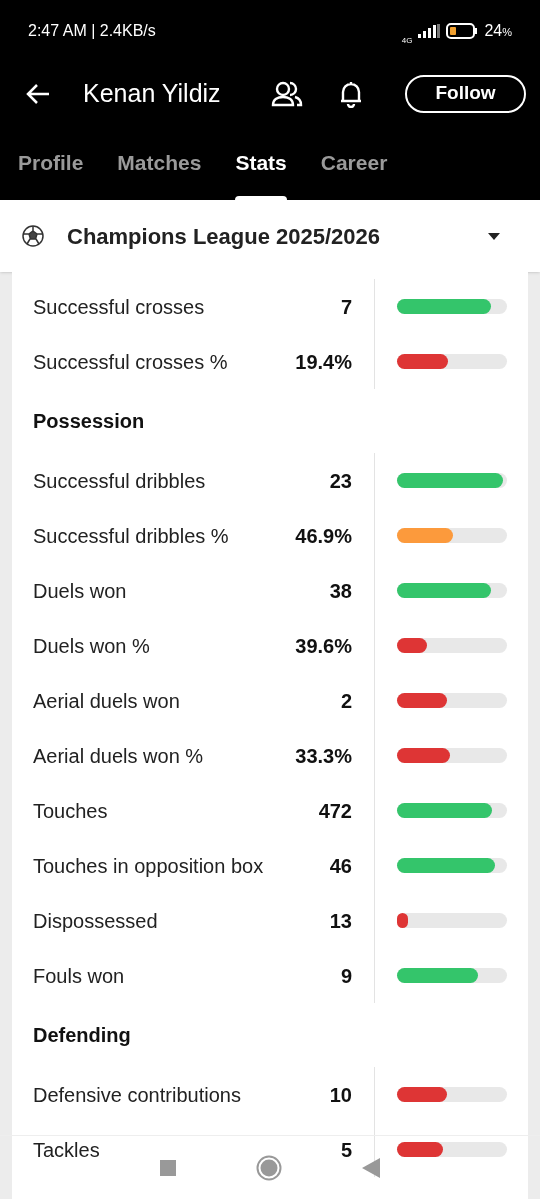 The width and height of the screenshot is (540, 1199). I want to click on tab: Matches, so click(159, 162).